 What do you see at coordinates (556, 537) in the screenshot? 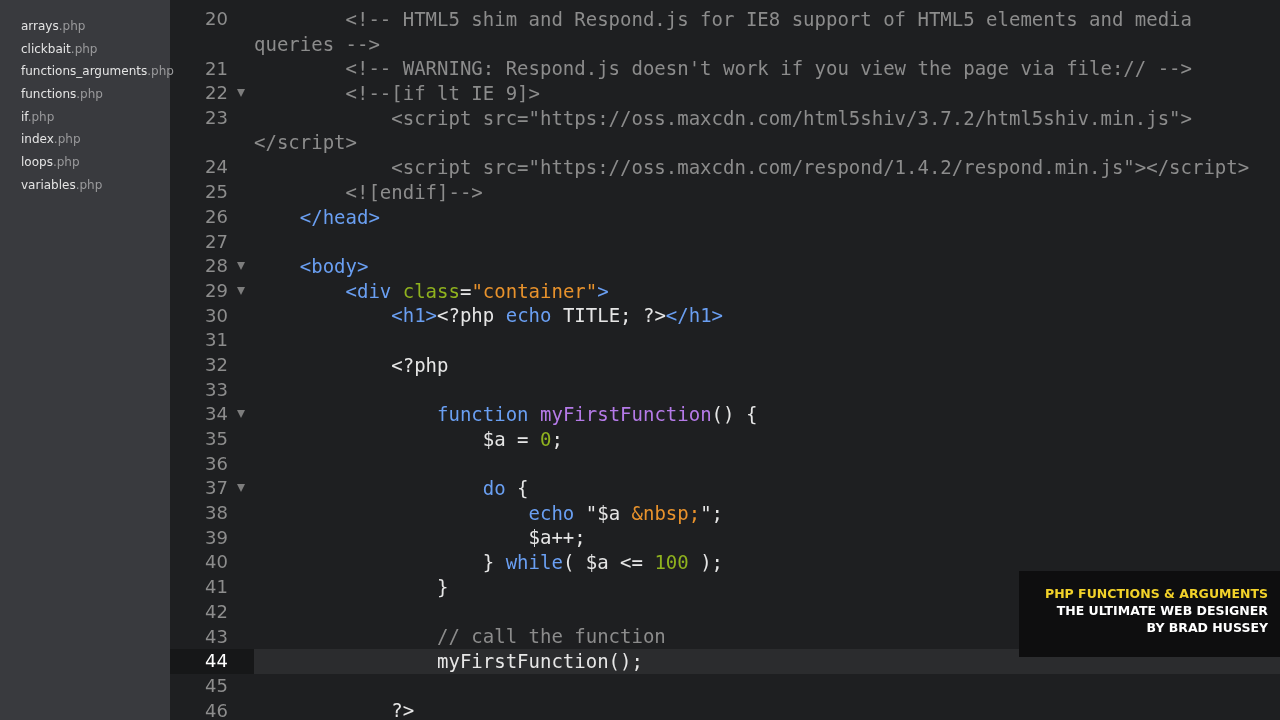
I see `code-line: $a++;` at bounding box center [556, 537].